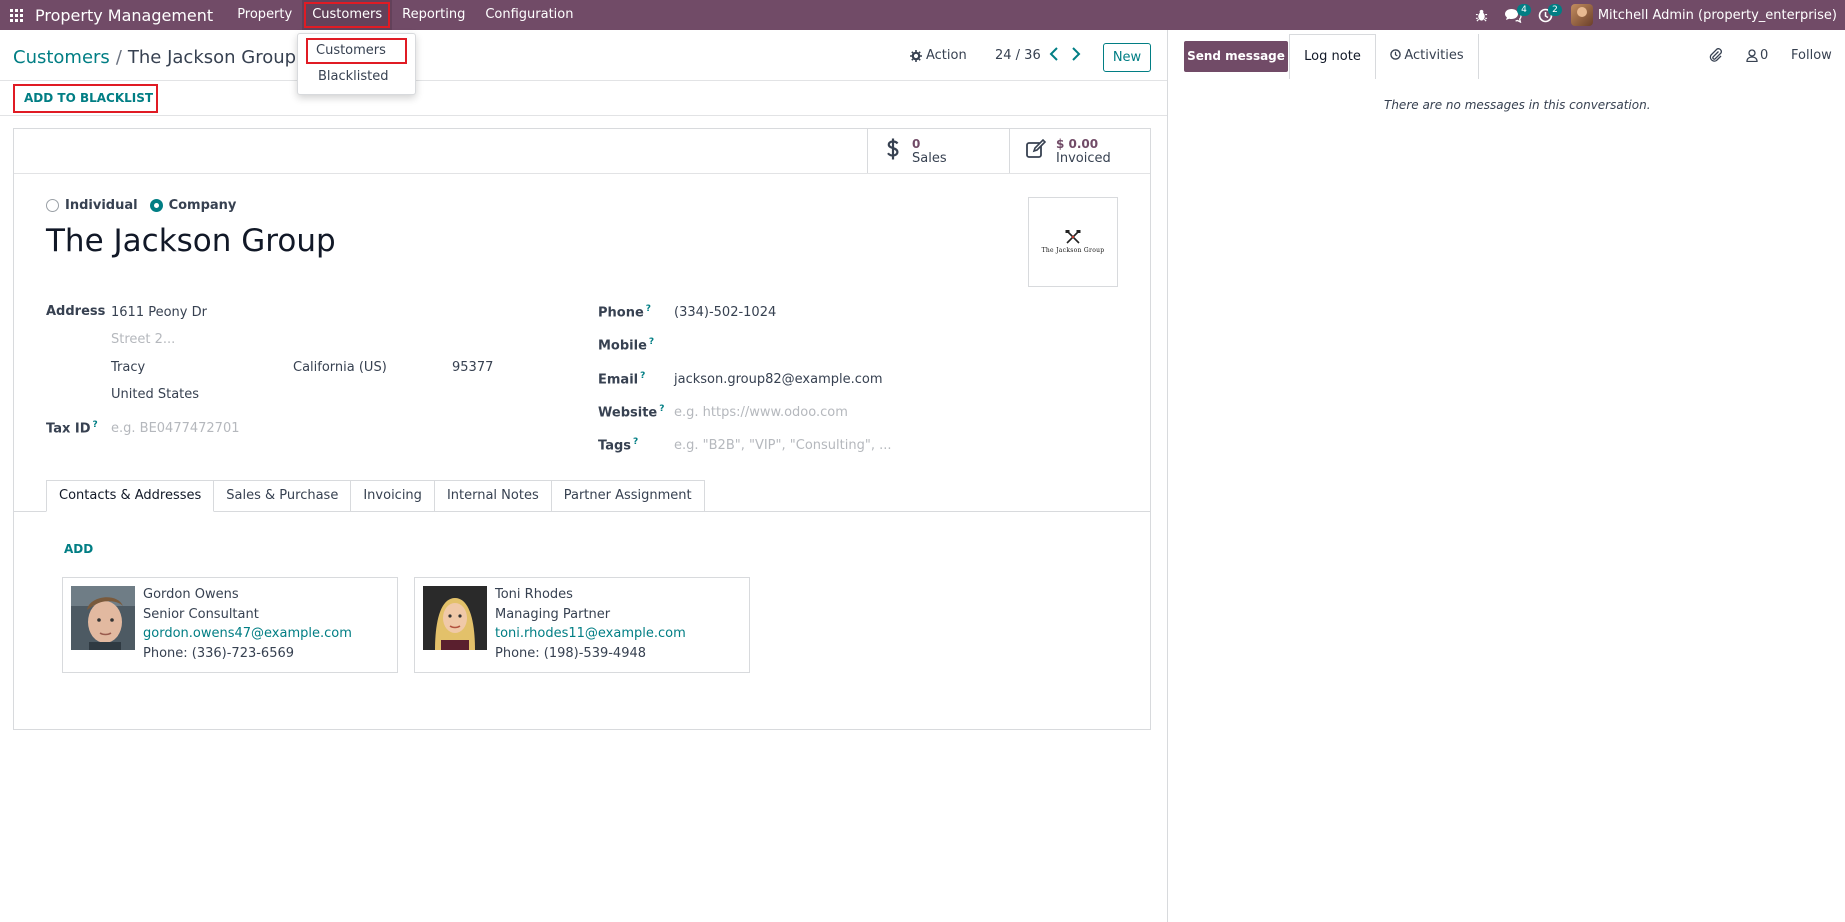 The image size is (1845, 922). Describe the element at coordinates (191, 594) in the screenshot. I see `contact-name: Gordon Owens` at that location.